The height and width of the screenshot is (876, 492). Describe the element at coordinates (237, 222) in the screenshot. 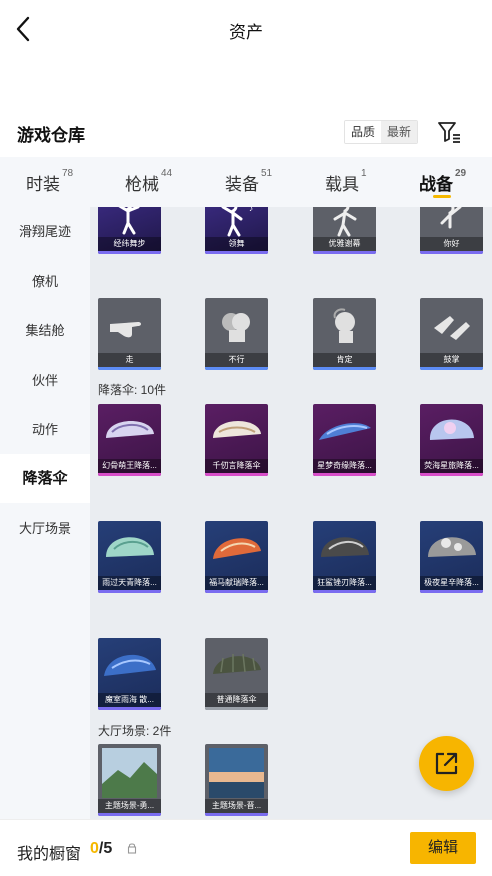

I see `dancer-silhouette-icon: ♪` at that location.